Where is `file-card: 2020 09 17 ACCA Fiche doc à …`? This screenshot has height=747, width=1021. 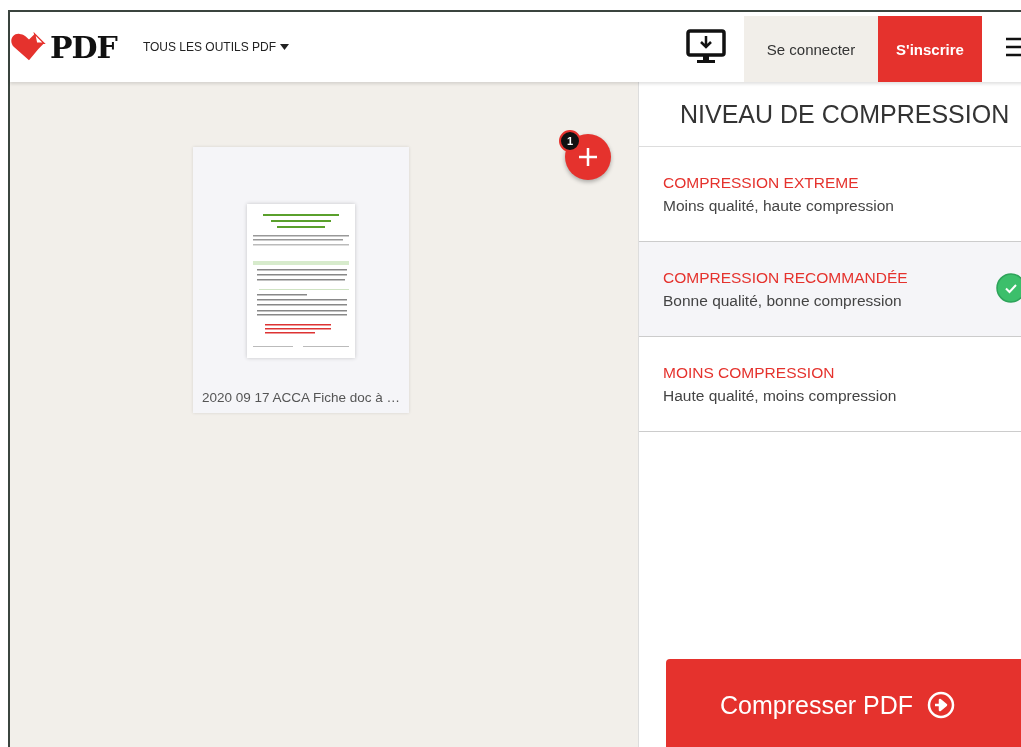 file-card: 2020 09 17 ACCA Fiche doc à … is located at coordinates (301, 280).